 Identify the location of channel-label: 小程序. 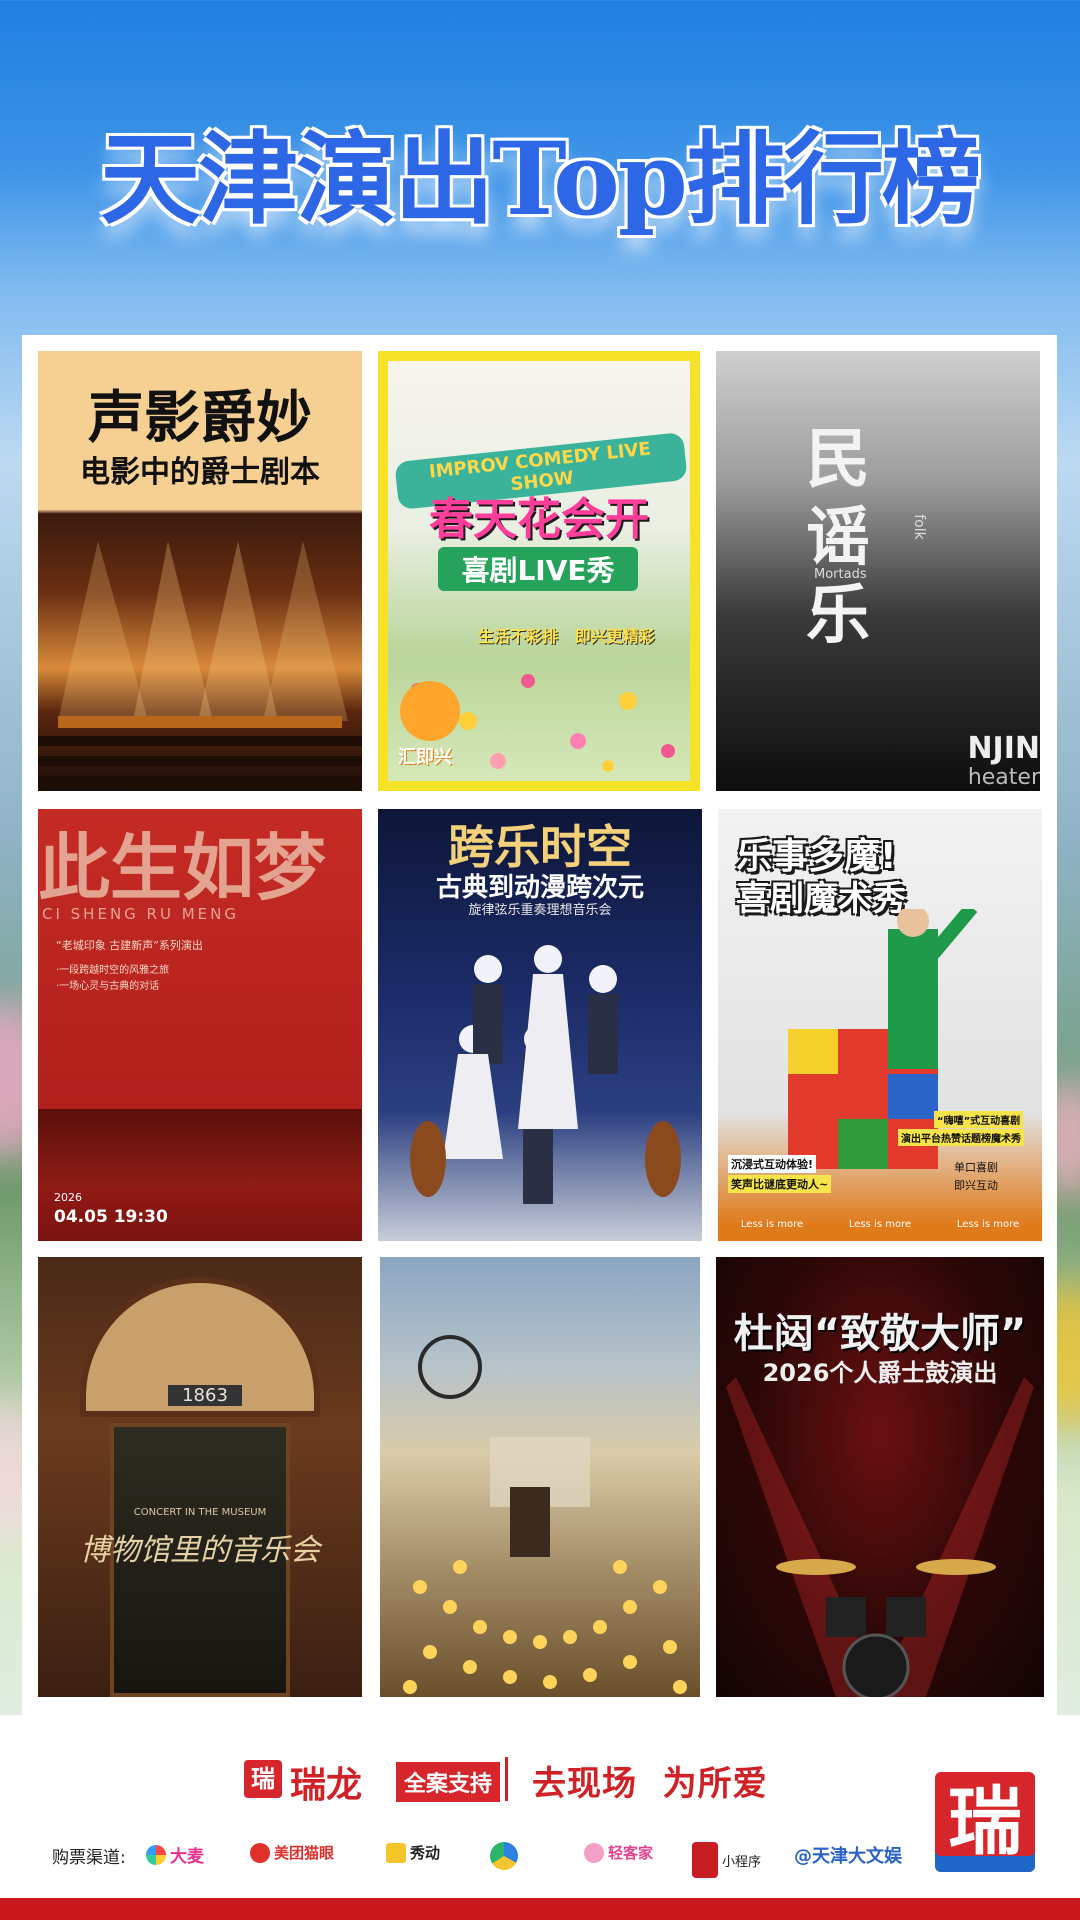
(742, 1862).